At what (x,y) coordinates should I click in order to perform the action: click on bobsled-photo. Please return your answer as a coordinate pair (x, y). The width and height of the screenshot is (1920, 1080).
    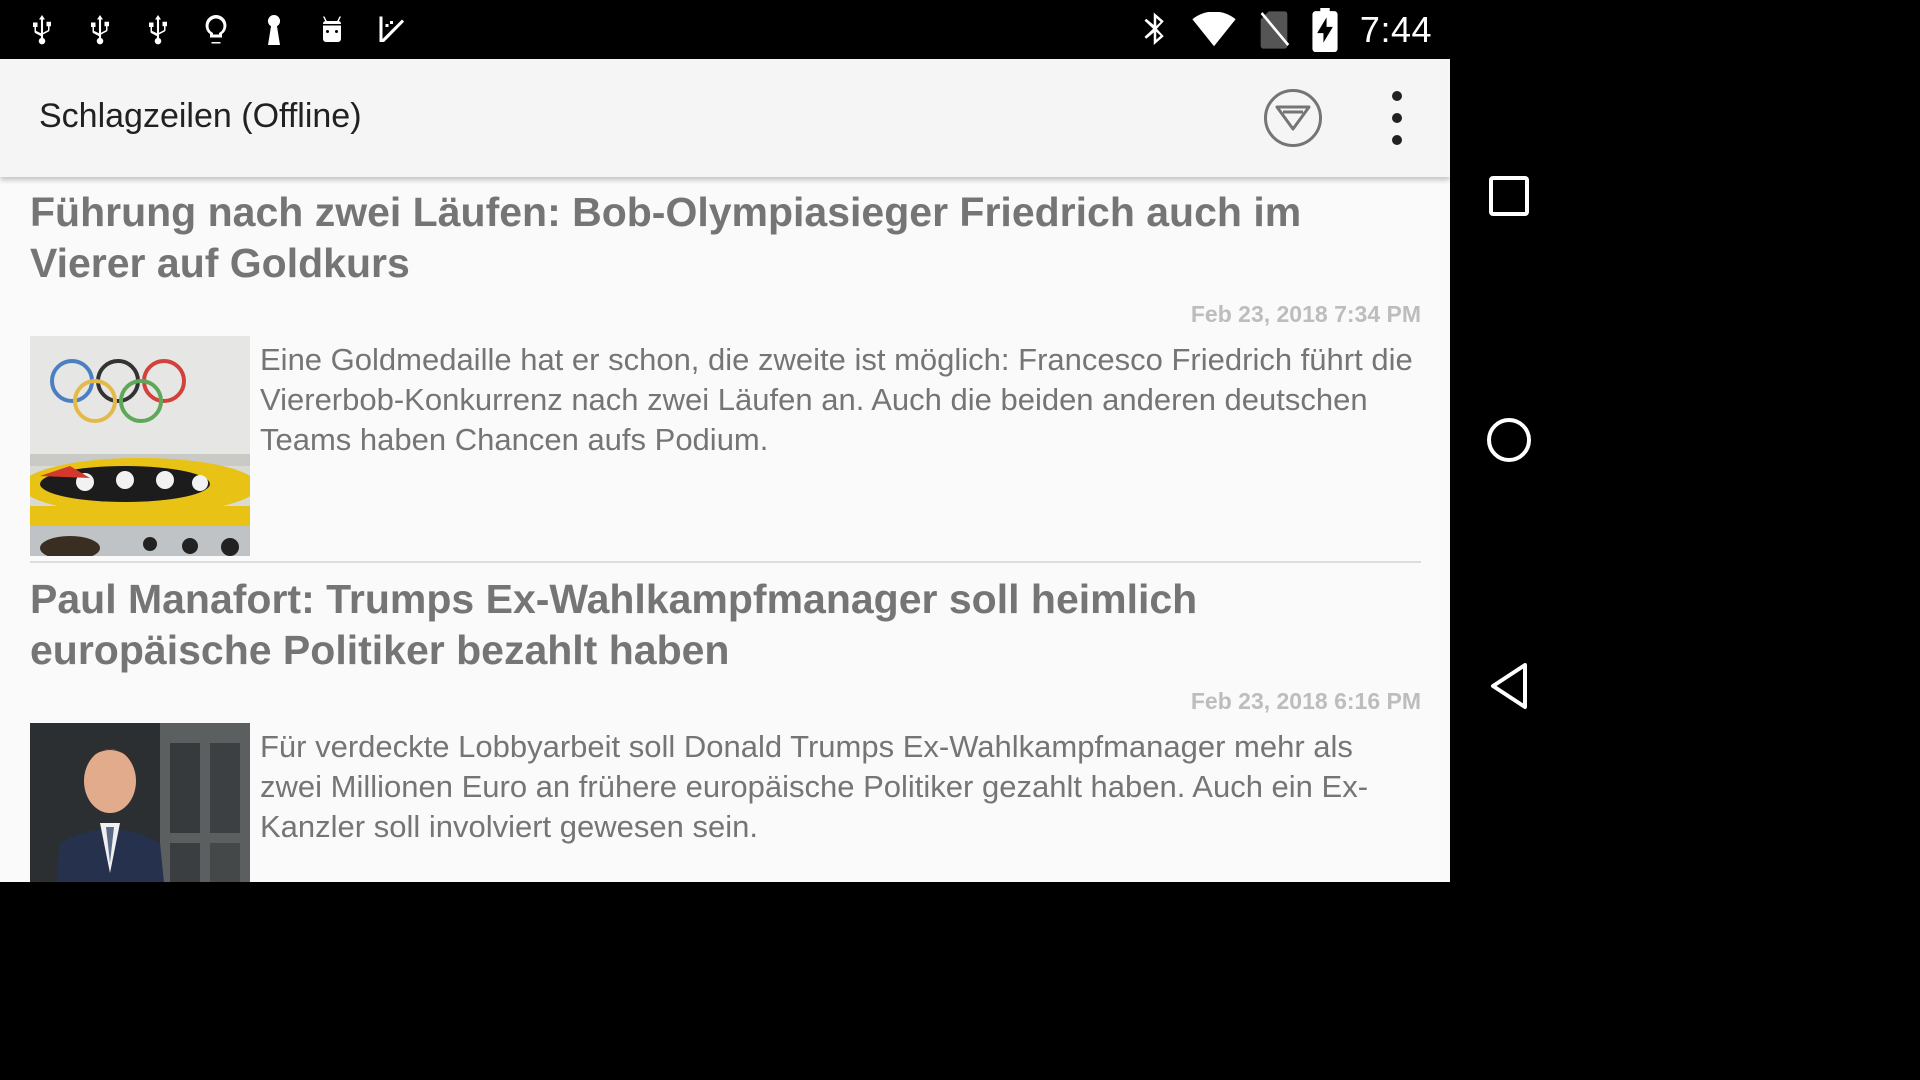
    Looking at the image, I should click on (140, 446).